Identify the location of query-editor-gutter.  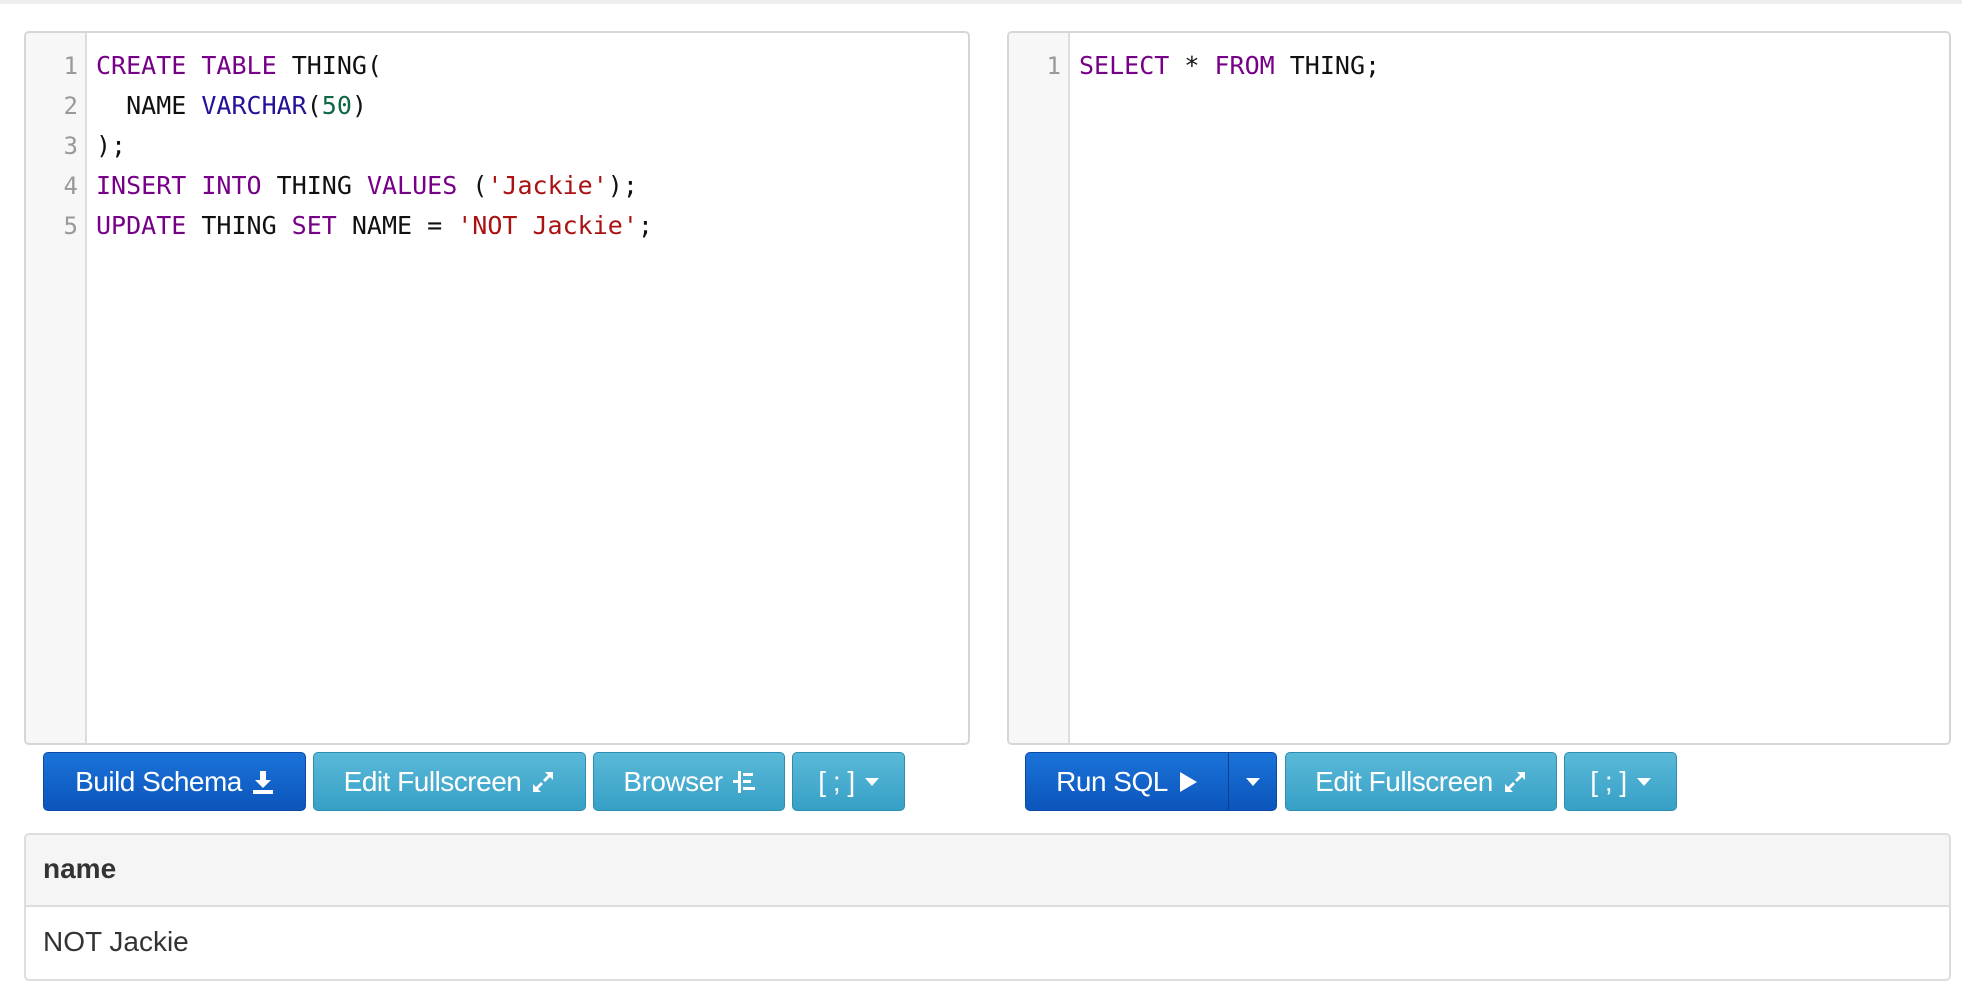
(1039, 388).